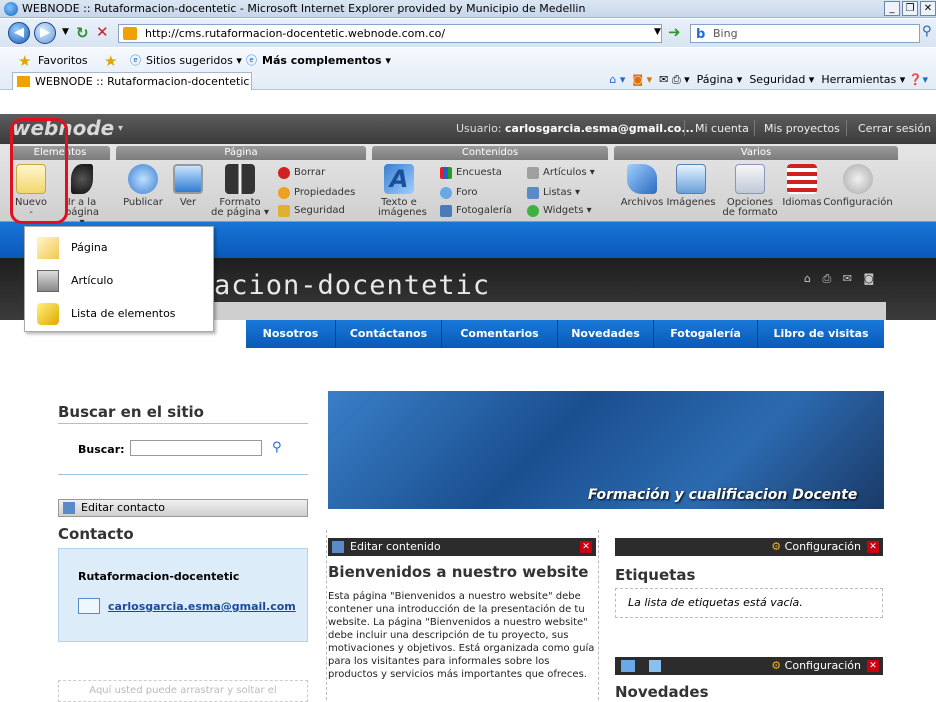 Image resolution: width=936 pixels, height=702 pixels. I want to click on favorites-button: Favoritos, so click(63, 61).